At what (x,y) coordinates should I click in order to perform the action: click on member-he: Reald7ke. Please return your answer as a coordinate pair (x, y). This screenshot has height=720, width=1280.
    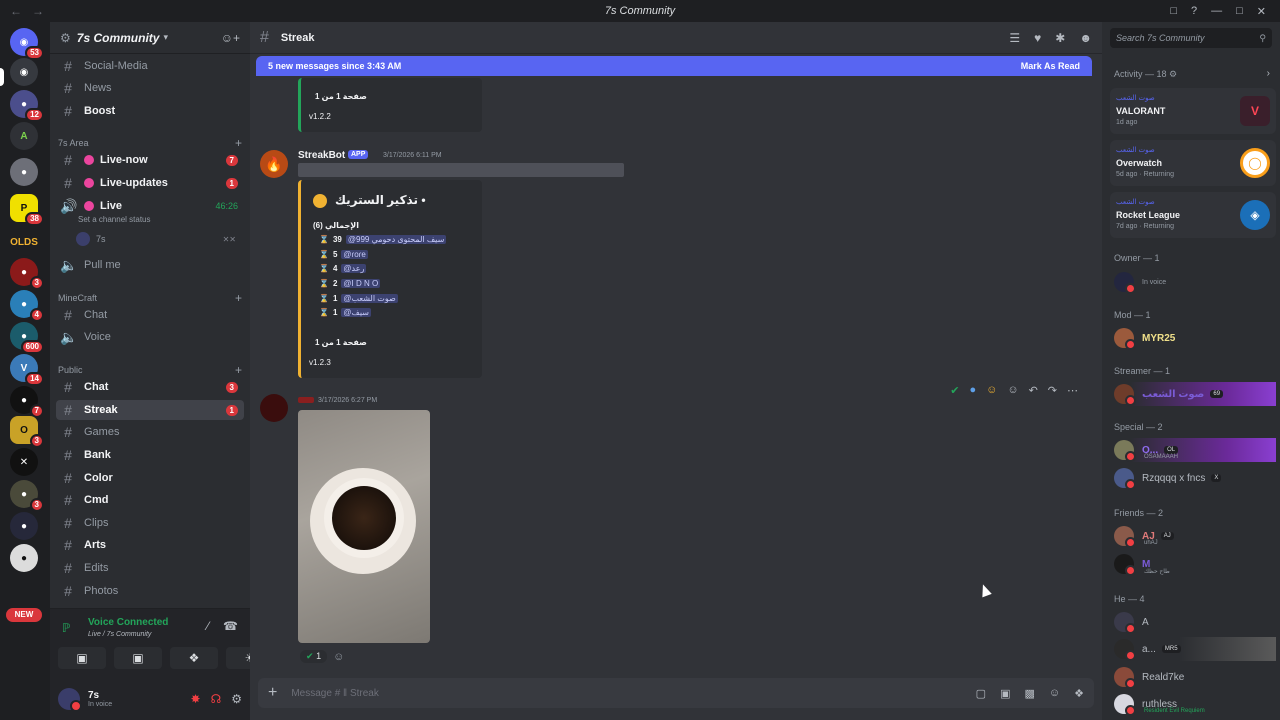
    Looking at the image, I should click on (1195, 677).